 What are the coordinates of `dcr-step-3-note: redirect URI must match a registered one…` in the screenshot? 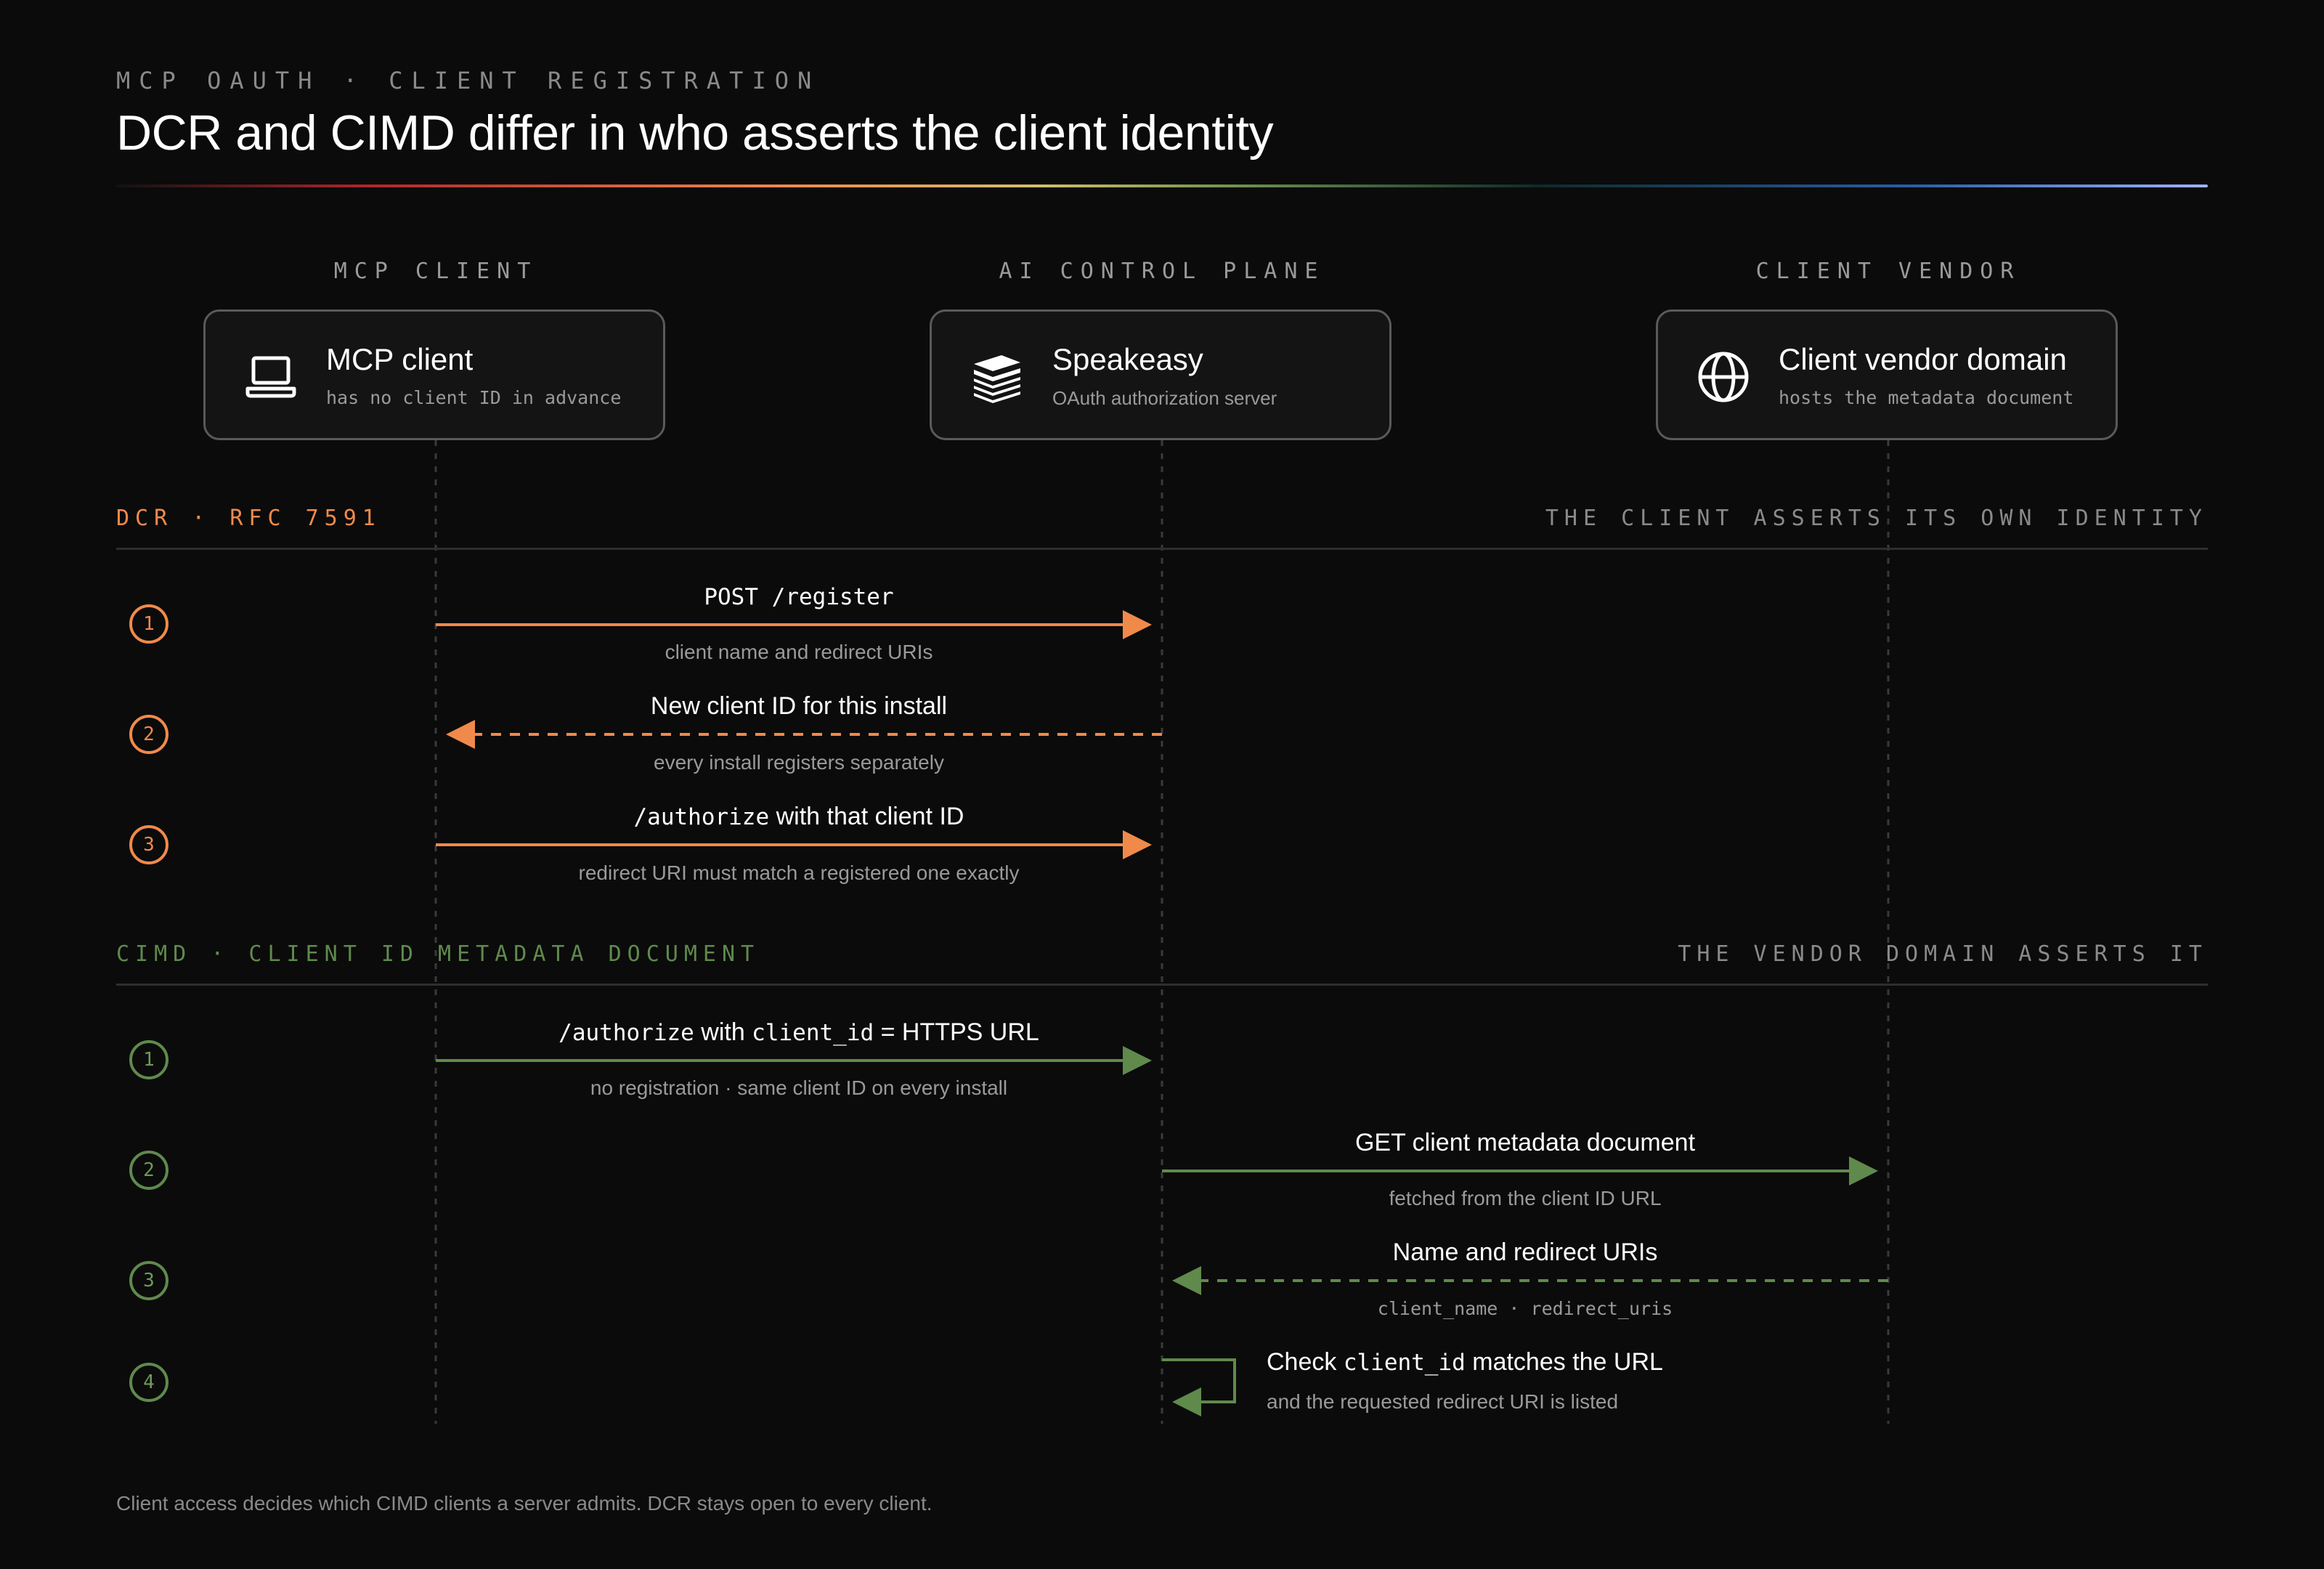 It's located at (799, 872).